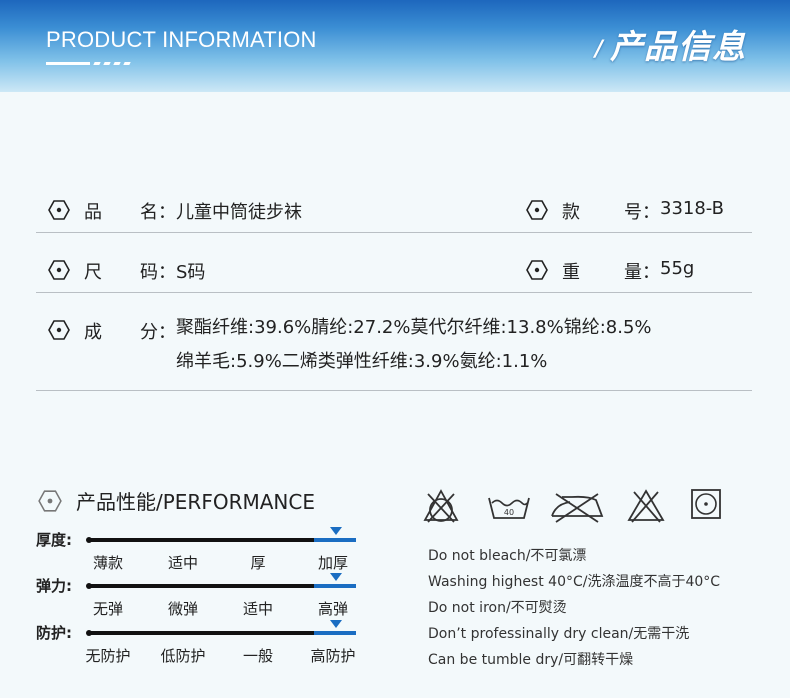  What do you see at coordinates (107, 563) in the screenshot?
I see `thickness-option: 薄款` at bounding box center [107, 563].